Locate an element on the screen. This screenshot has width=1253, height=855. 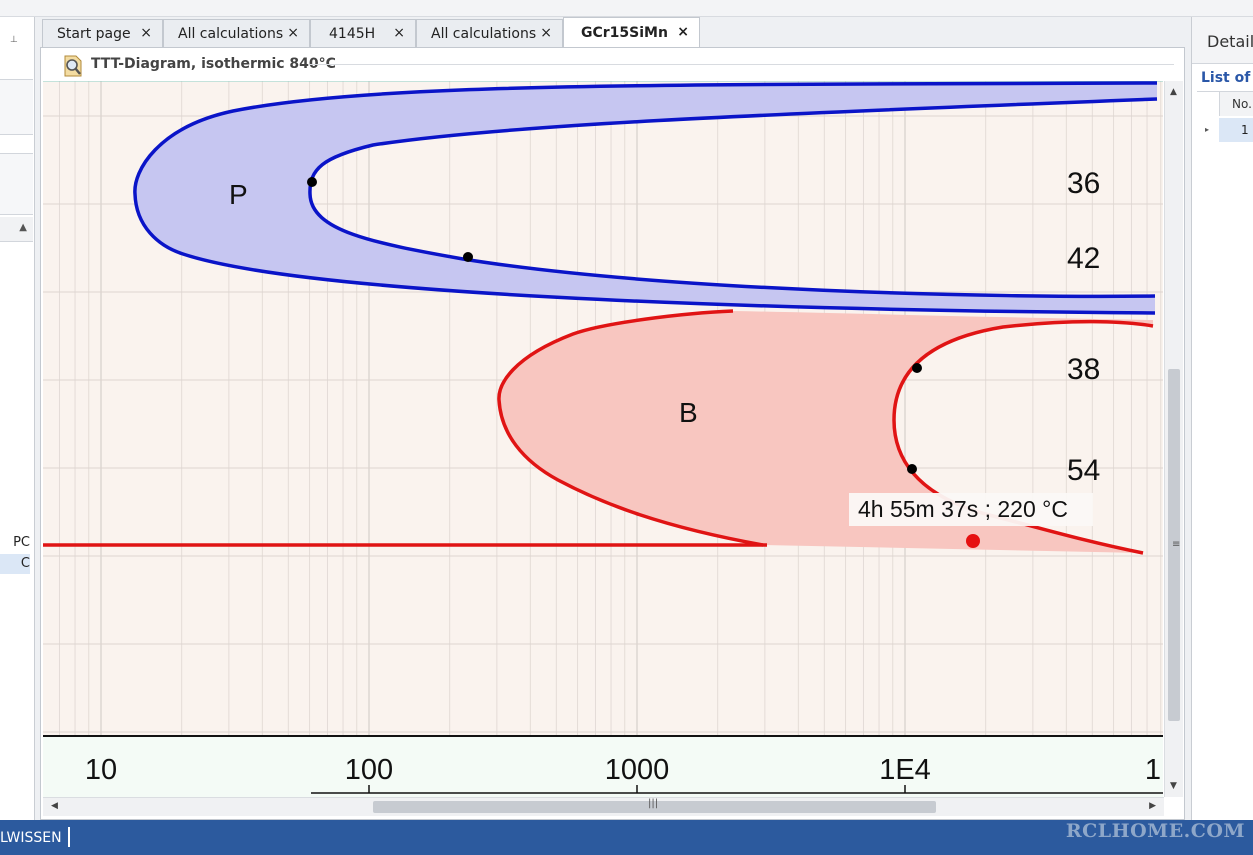
hardness-label: 36 is located at coordinates (1083, 183).